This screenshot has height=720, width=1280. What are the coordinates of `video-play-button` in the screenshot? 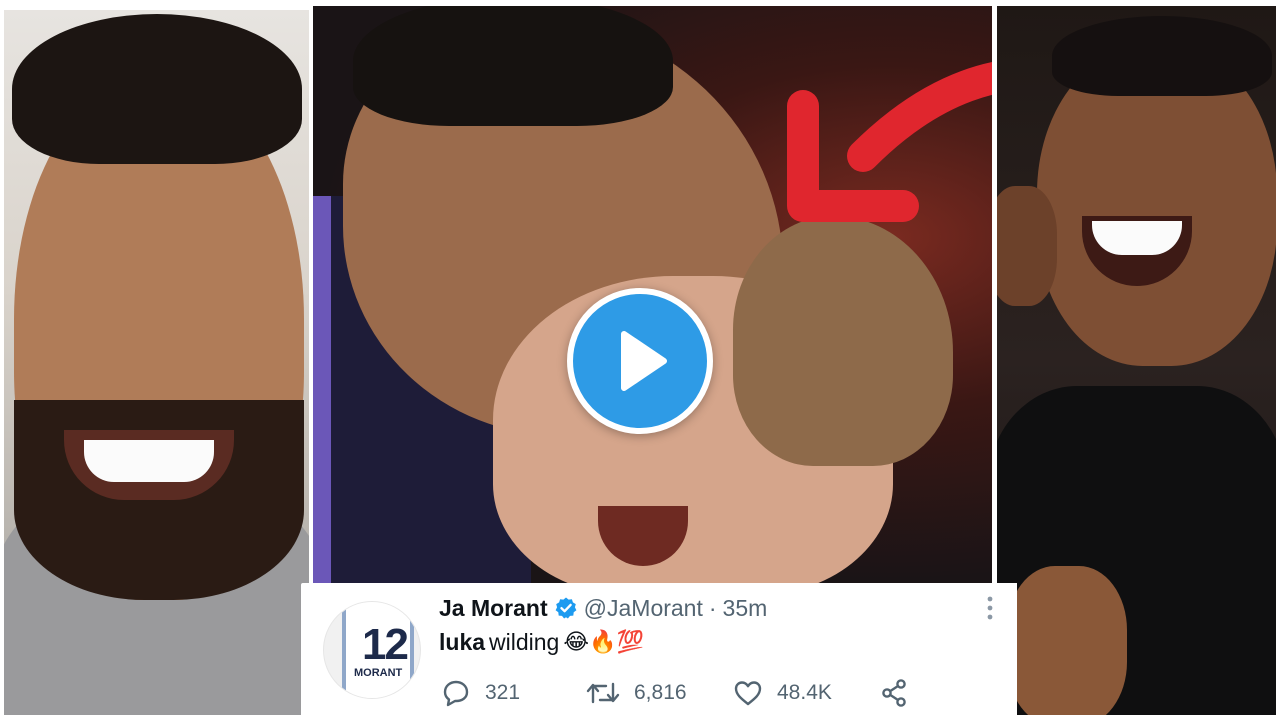 It's located at (640, 361).